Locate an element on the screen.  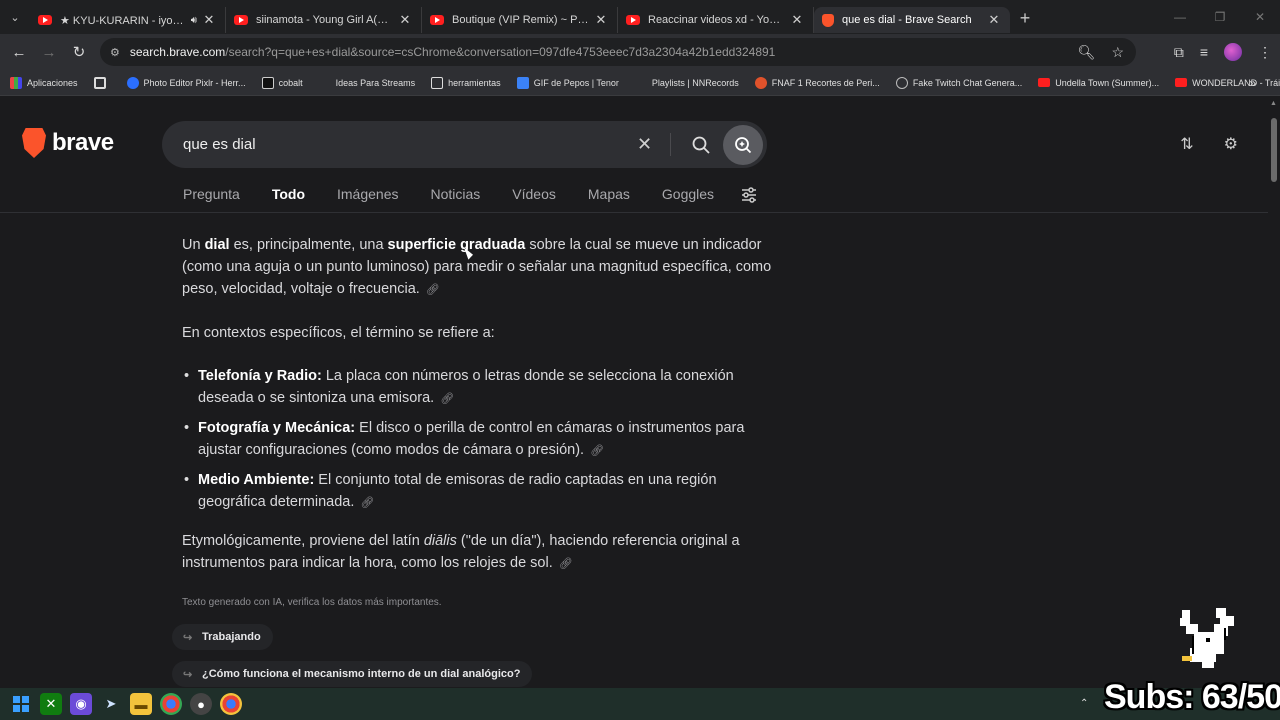
browser-tab: Reaccinar videos xd - YouTube ✕ is located at coordinates (716, 20).